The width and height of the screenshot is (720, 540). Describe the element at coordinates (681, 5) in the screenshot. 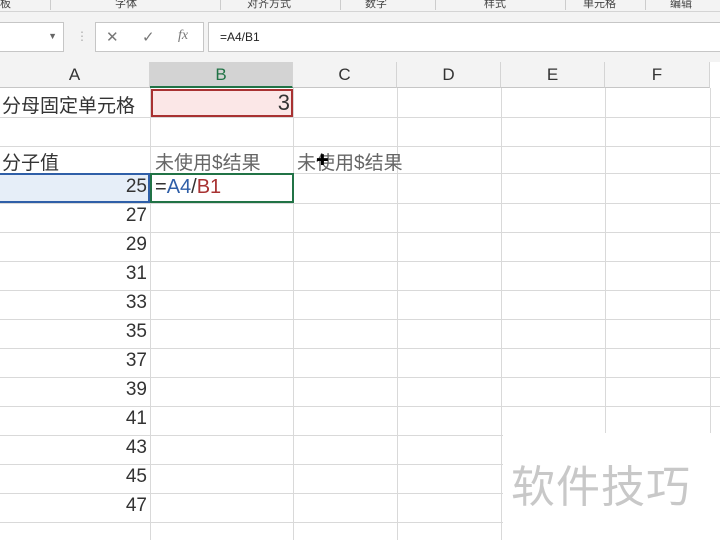

I see `ribbon-group-editing: 编辑` at that location.